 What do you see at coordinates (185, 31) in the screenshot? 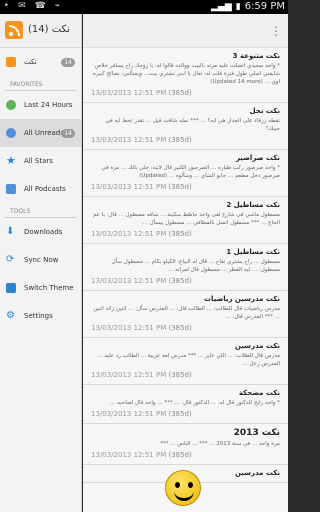
I see `content-actionbar: ⋮` at bounding box center [185, 31].